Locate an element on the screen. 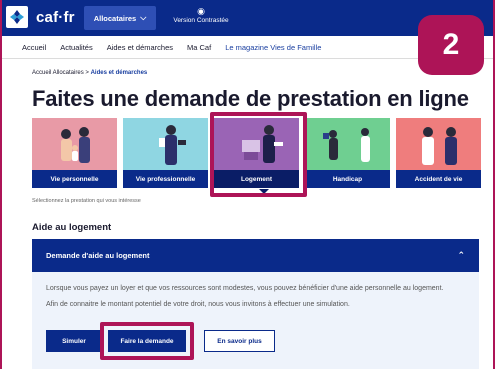  handicap-illustration-icon is located at coordinates (347, 144).